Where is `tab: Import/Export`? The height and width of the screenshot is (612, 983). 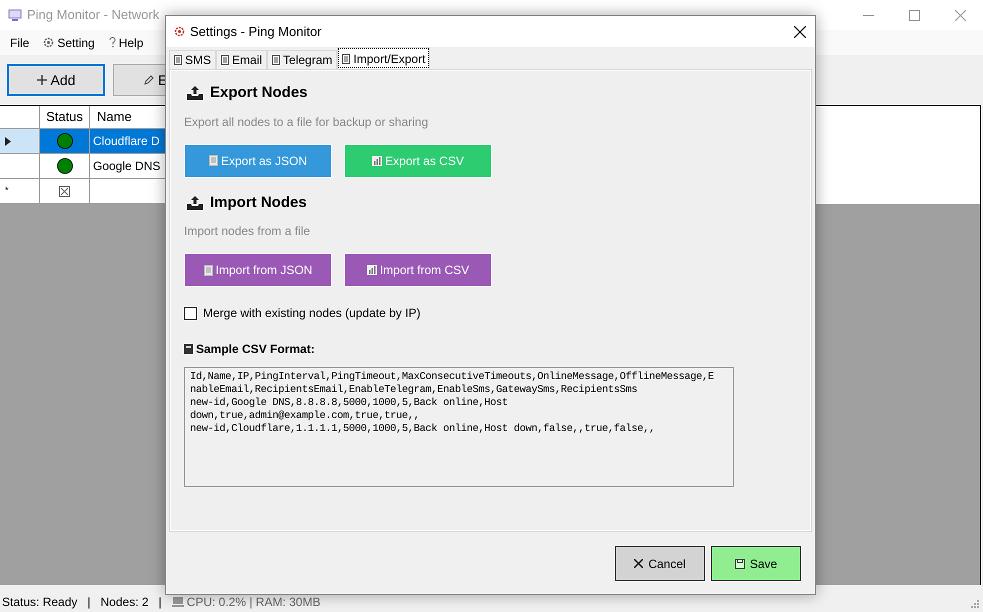 tab: Import/Export is located at coordinates (383, 58).